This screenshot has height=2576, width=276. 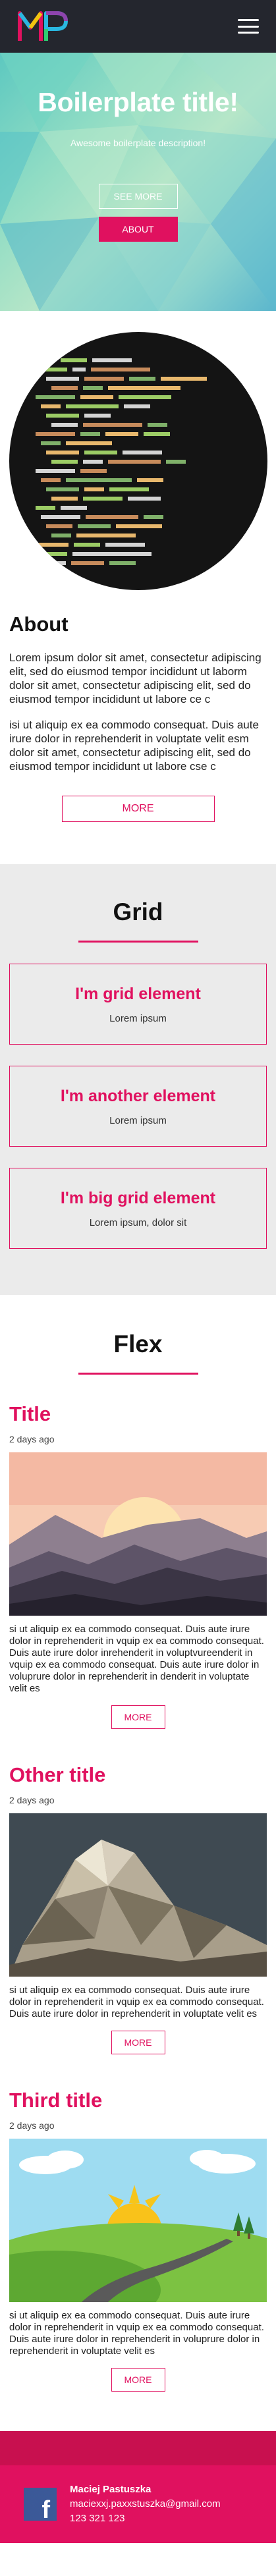 I want to click on top-nav, so click(x=138, y=26).